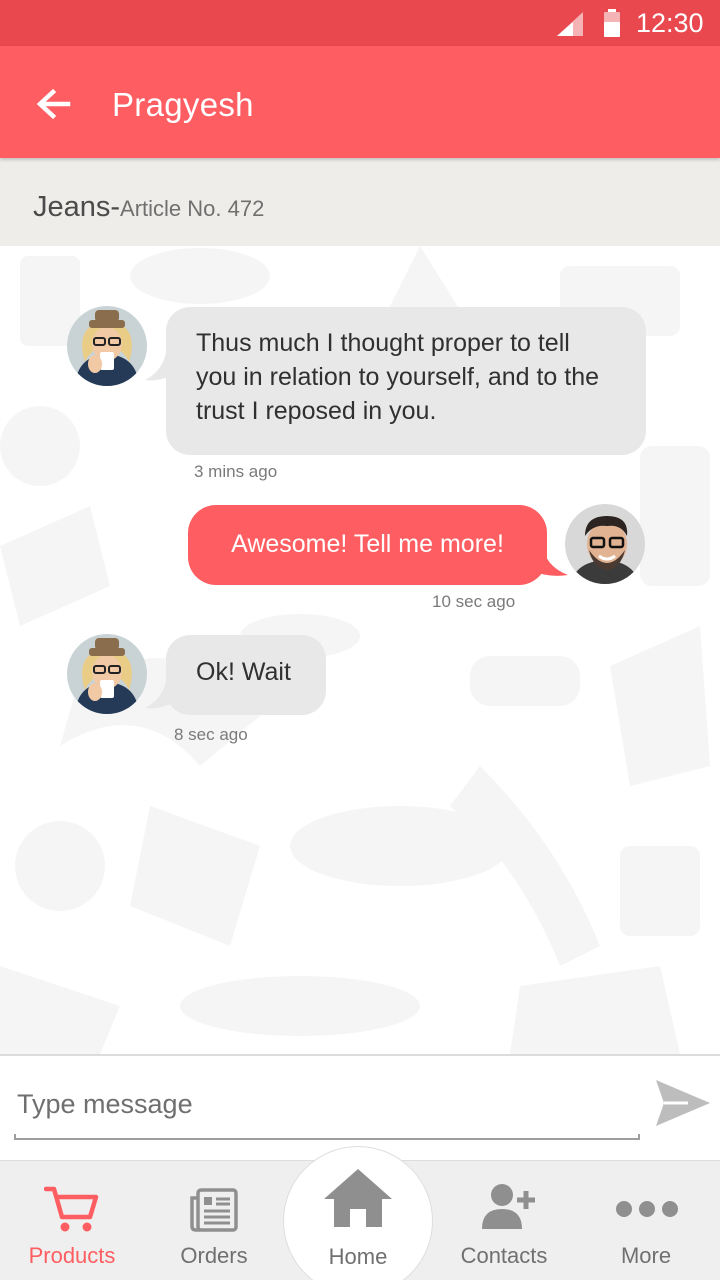 The width and height of the screenshot is (720, 1280). Describe the element at coordinates (358, 1256) in the screenshot. I see `nav-label: Home` at that location.